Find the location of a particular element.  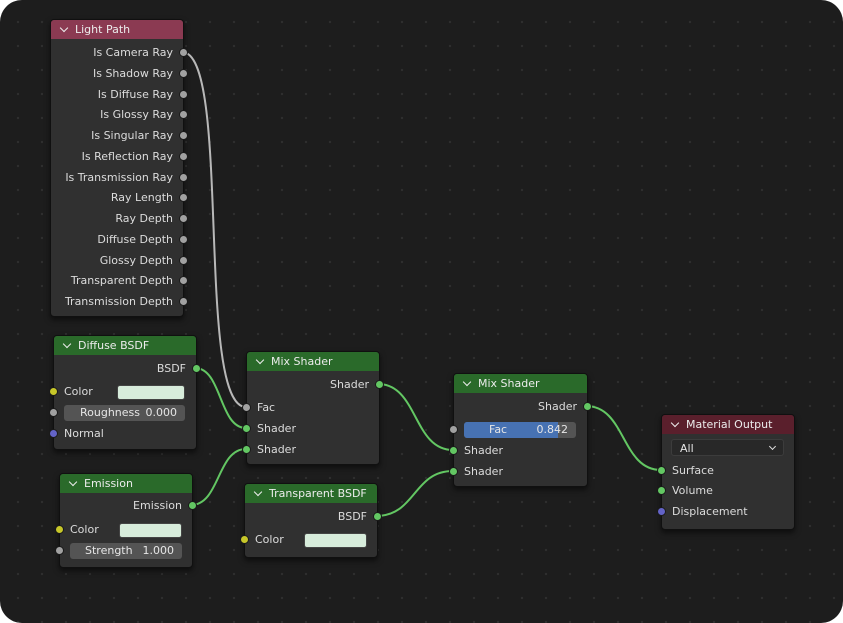

shader-output: Shader is located at coordinates (315, 385).